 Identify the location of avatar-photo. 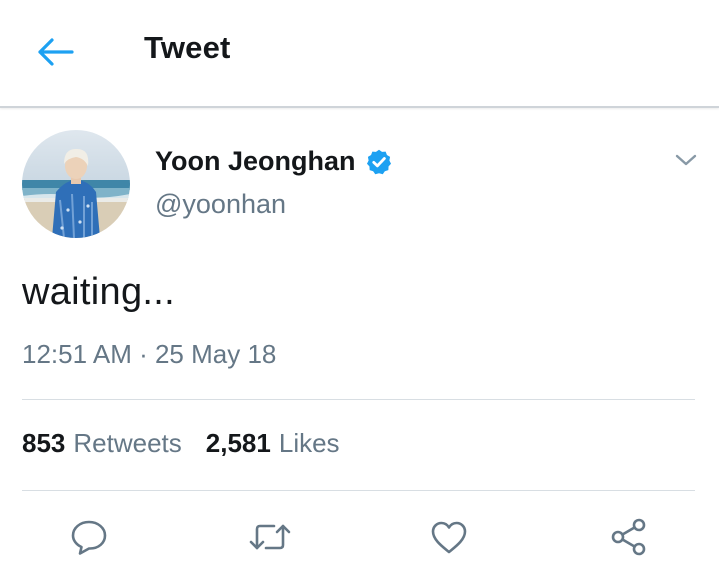
(76, 184).